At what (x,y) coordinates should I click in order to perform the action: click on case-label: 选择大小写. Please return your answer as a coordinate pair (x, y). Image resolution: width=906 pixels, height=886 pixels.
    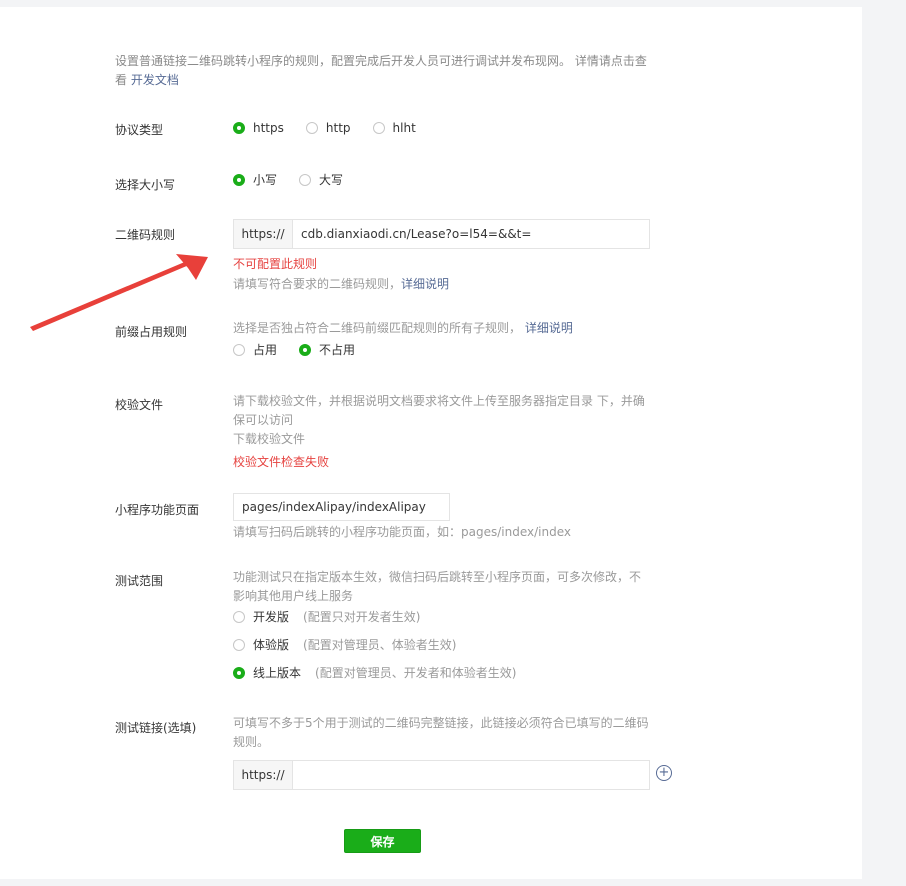
    Looking at the image, I should click on (145, 185).